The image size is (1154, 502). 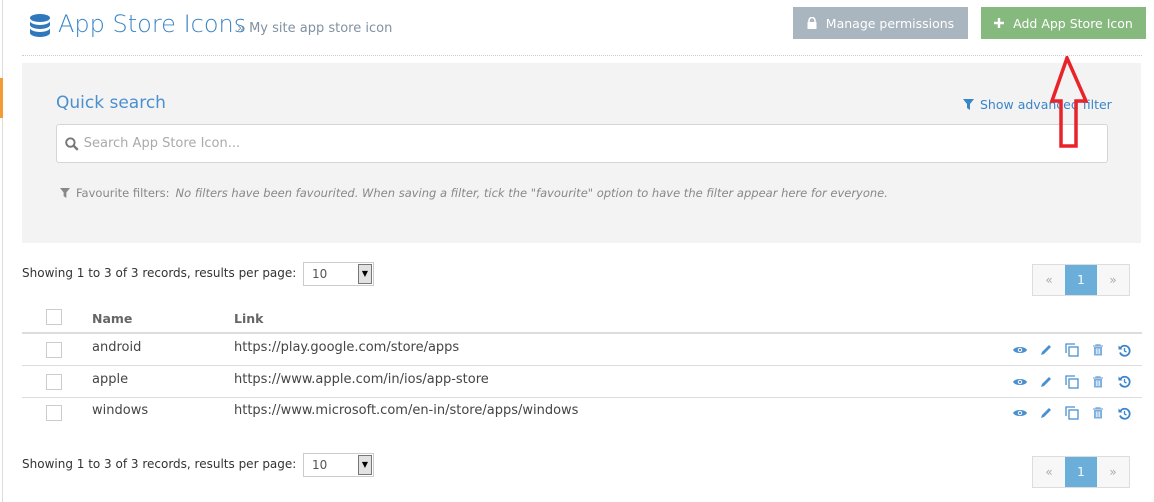 I want to click on advanced-filter-label: Show advanced filter, so click(x=1046, y=104).